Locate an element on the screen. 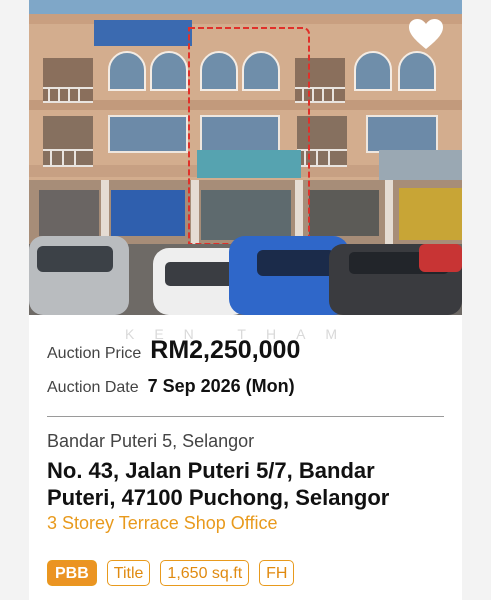  property-area: Bandar Puteri 5, Selangor is located at coordinates (151, 441).